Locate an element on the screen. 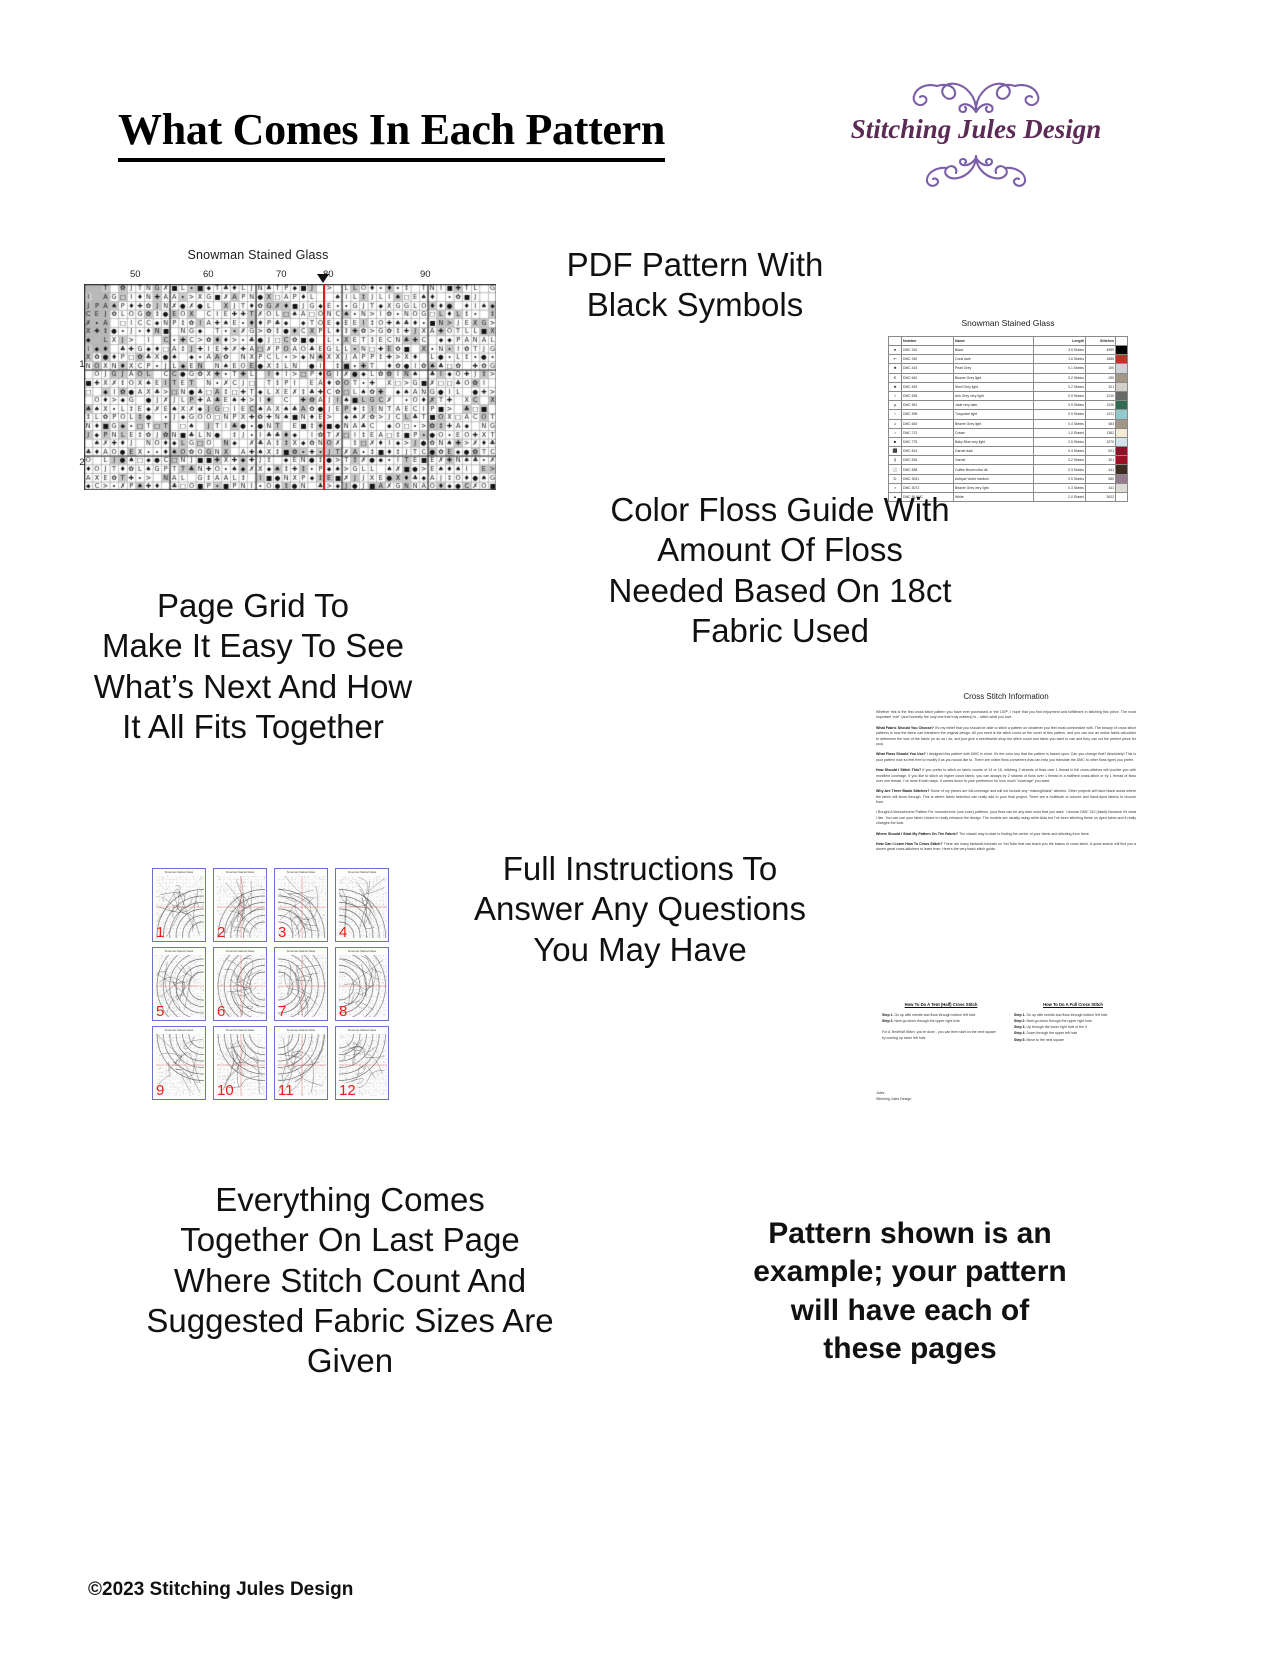 The width and height of the screenshot is (1280, 1657). floss-col-header: Stitches is located at coordinates (1100, 341).